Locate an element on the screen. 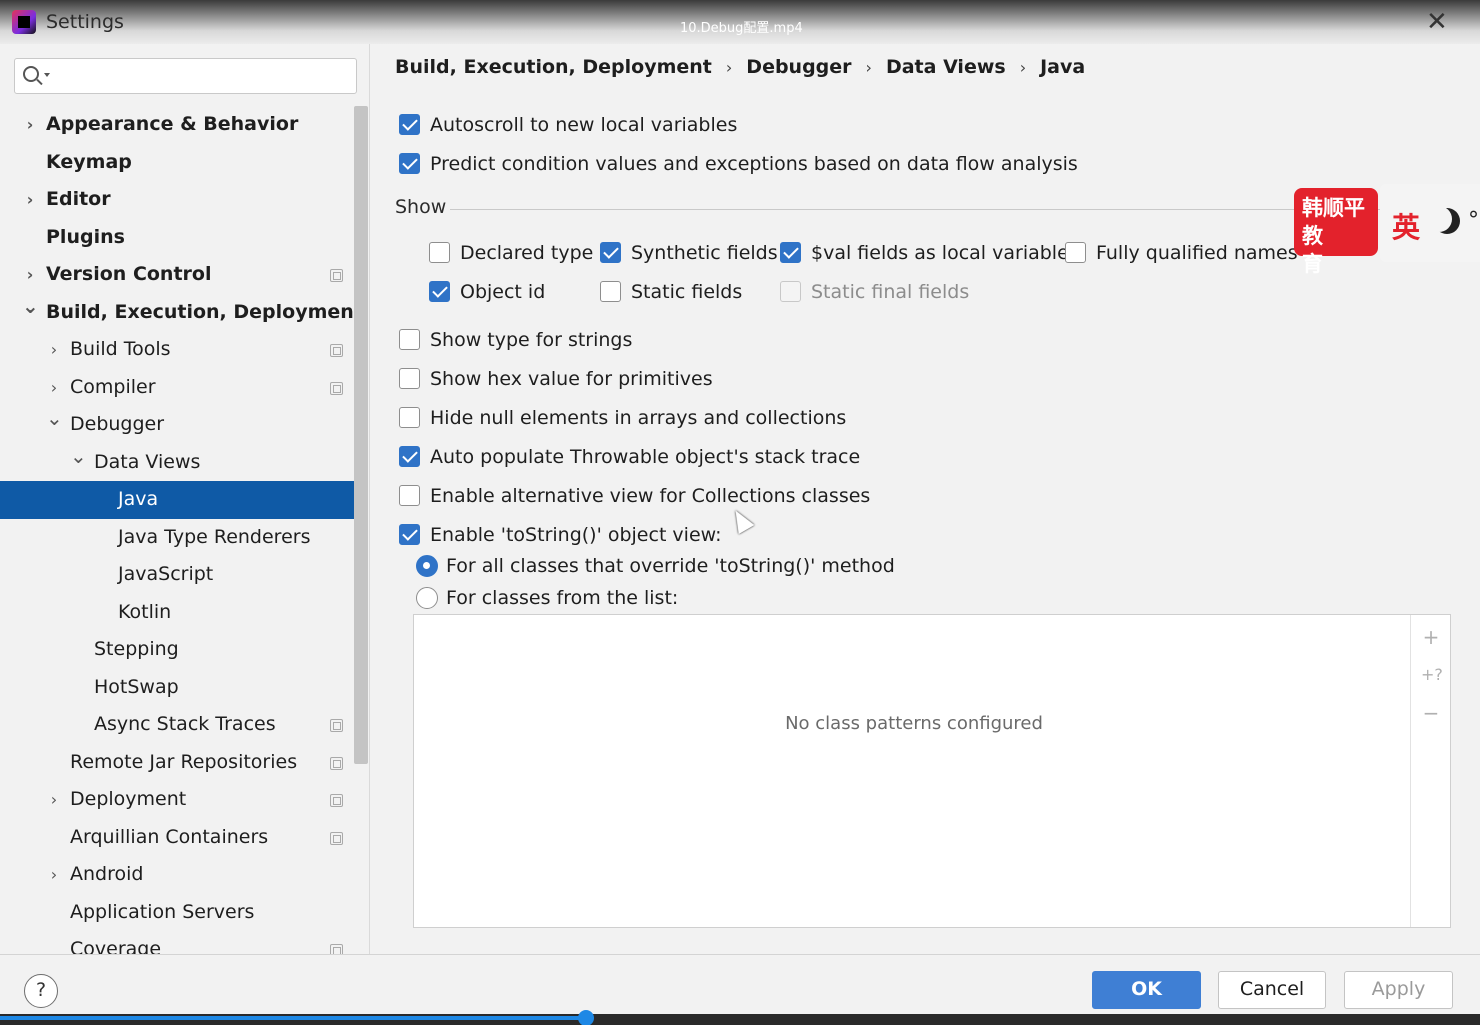 Image resolution: width=1480 pixels, height=1025 pixels. sidebar-item: Stepping is located at coordinates (177, 650).